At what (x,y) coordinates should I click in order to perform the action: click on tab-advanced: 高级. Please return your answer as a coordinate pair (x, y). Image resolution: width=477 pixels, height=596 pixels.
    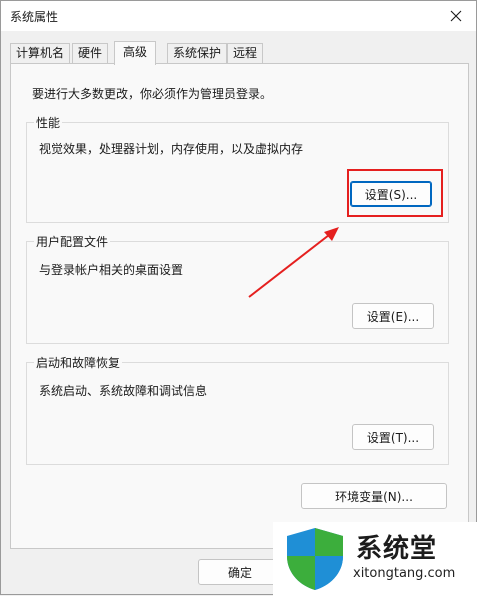
    Looking at the image, I should click on (135, 53).